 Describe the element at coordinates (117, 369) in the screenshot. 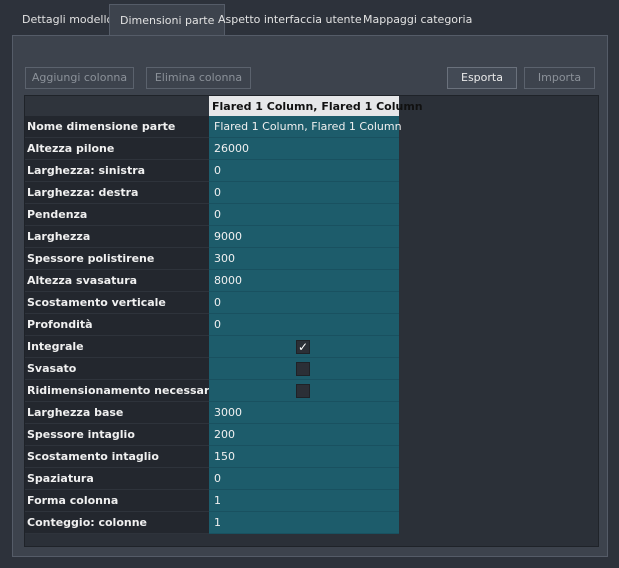

I see `row-label: Svasato` at that location.